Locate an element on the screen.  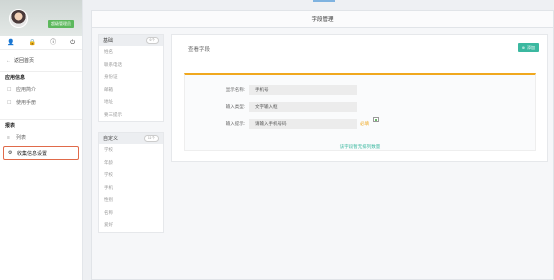
field-label: 显示名称: is located at coordinates (235, 89).